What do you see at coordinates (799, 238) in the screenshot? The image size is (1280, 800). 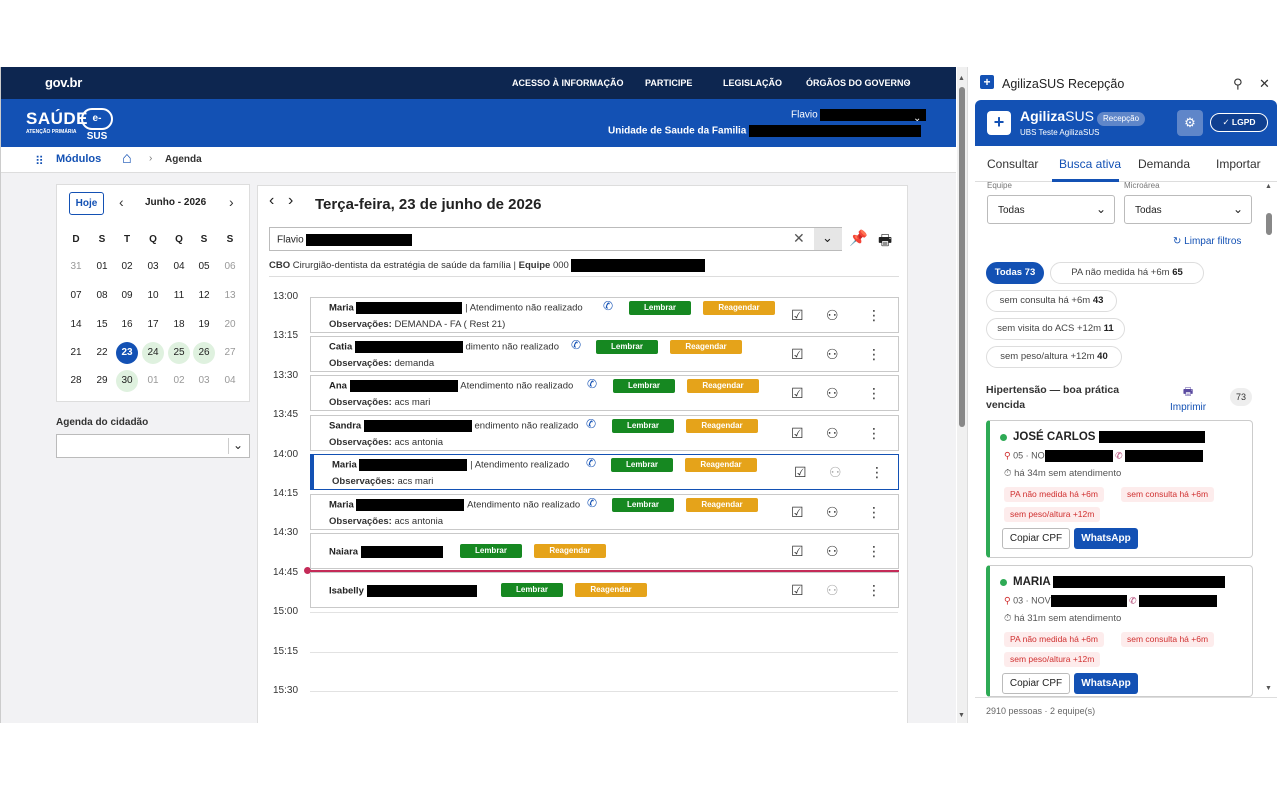 I see `clear-icon: ✕` at bounding box center [799, 238].